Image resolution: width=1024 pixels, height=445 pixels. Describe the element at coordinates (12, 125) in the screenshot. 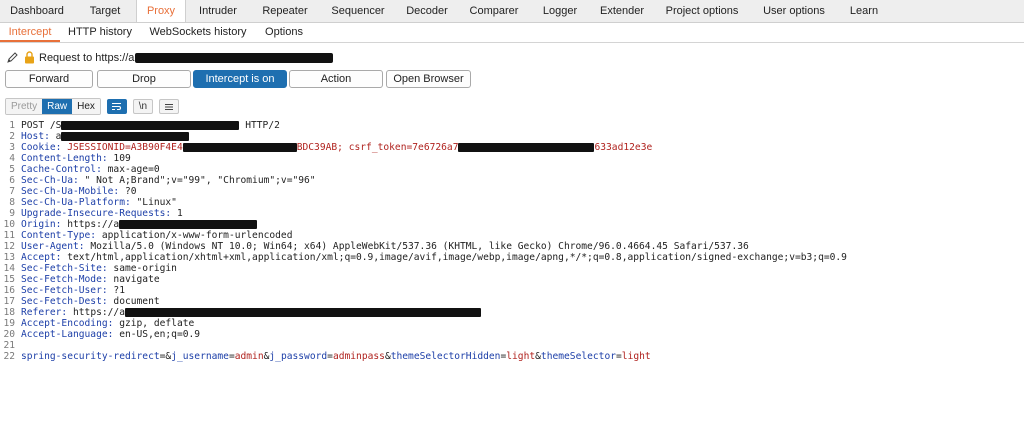

I see `line-number: 1` at that location.